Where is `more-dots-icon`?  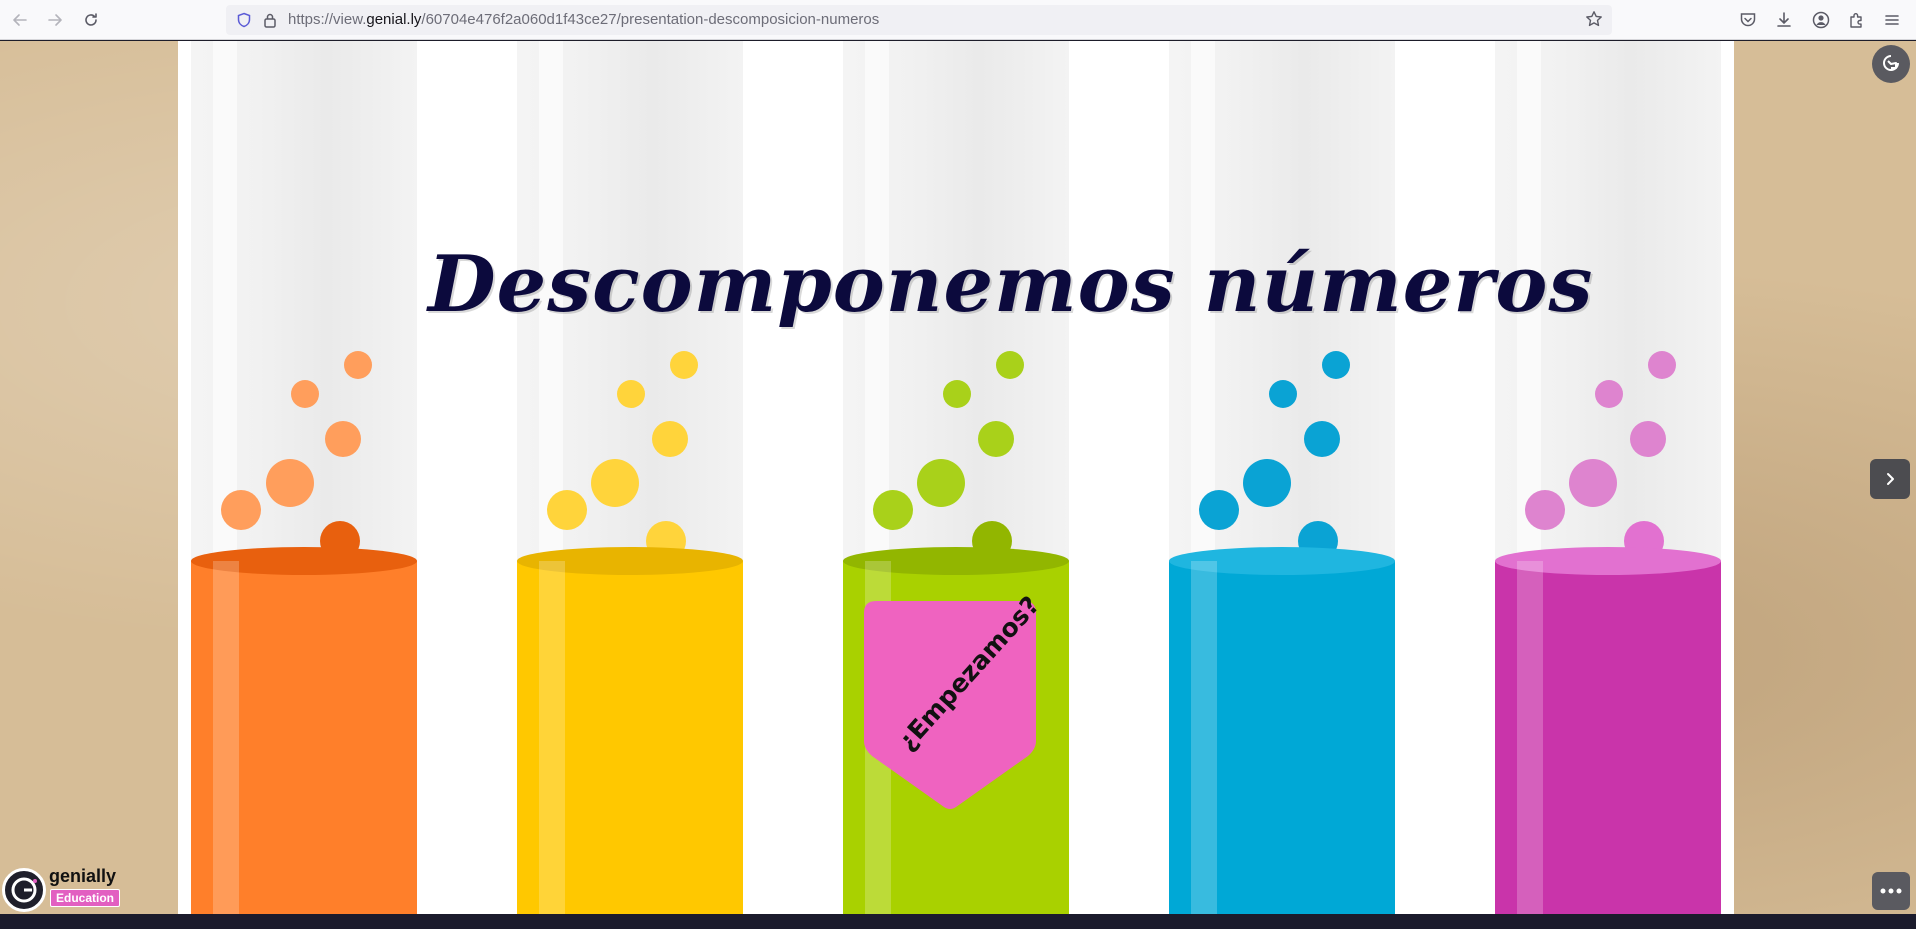
more-dots-icon is located at coordinates (1891, 891).